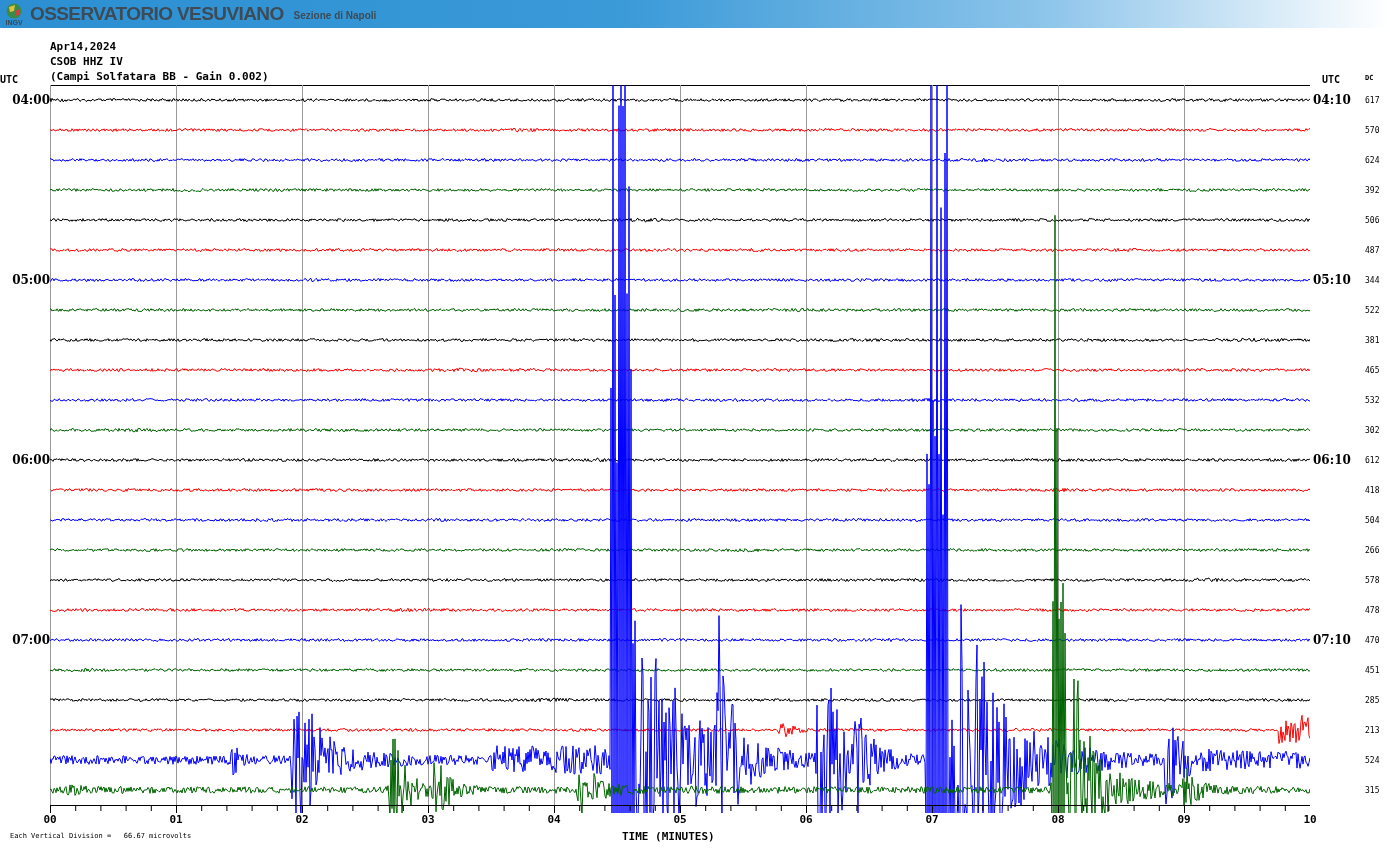  What do you see at coordinates (1372, 370) in the screenshot?
I see `dc-value: 465` at bounding box center [1372, 370].